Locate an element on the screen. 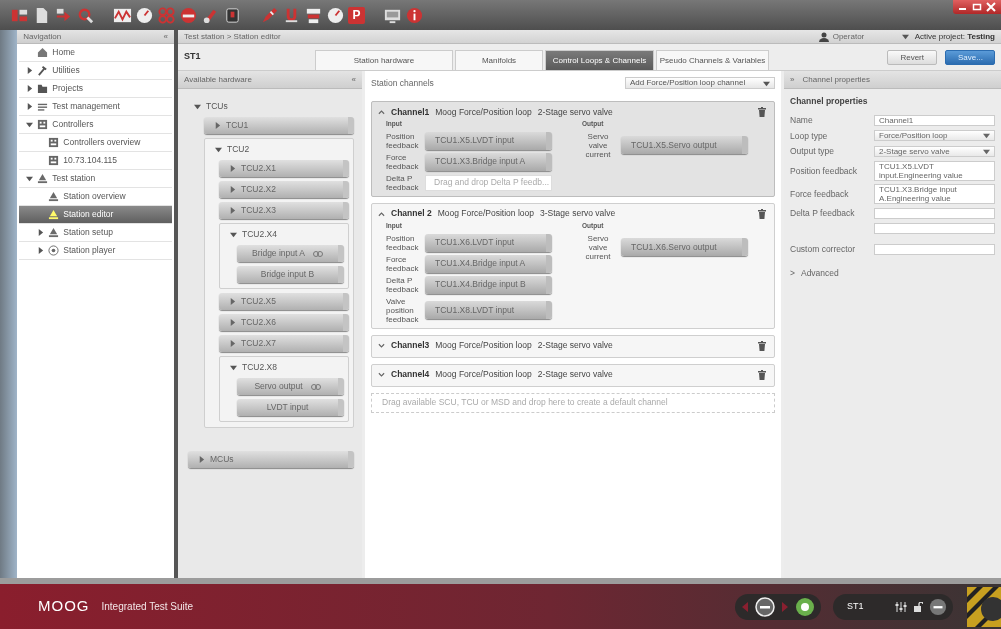  nav-item: Test management is located at coordinates (95, 107).